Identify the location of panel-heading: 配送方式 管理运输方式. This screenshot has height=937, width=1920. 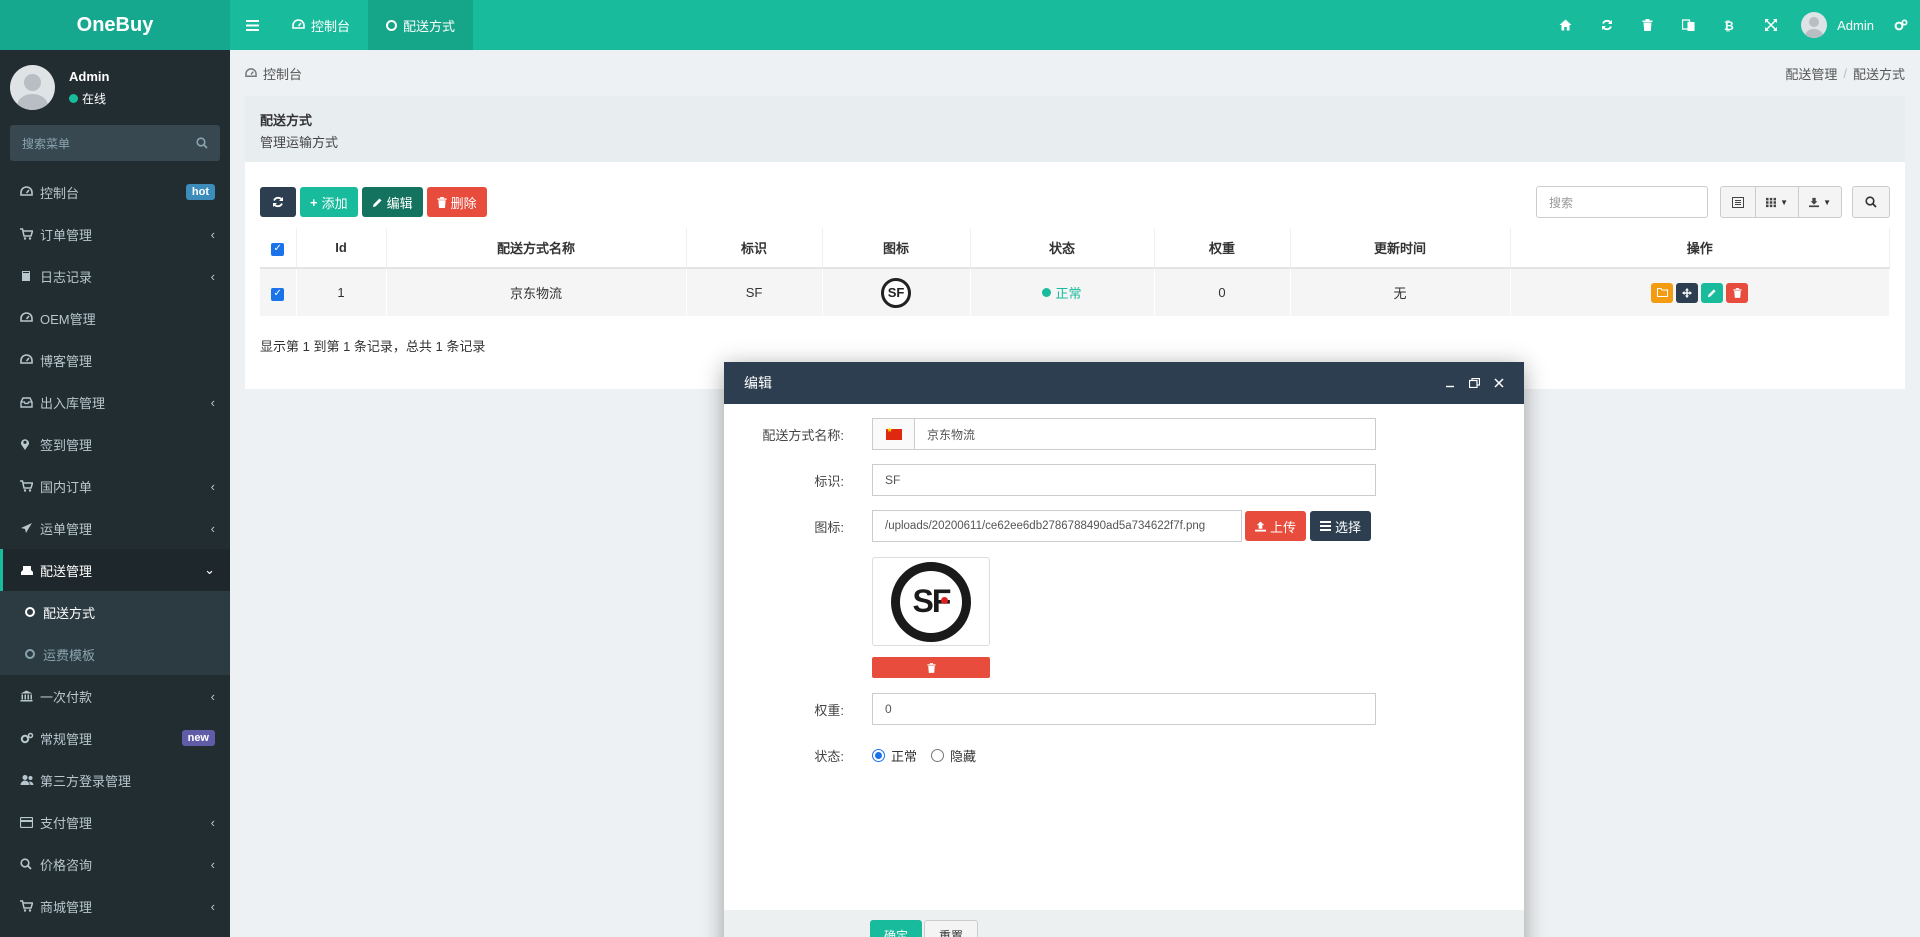
(1075, 129).